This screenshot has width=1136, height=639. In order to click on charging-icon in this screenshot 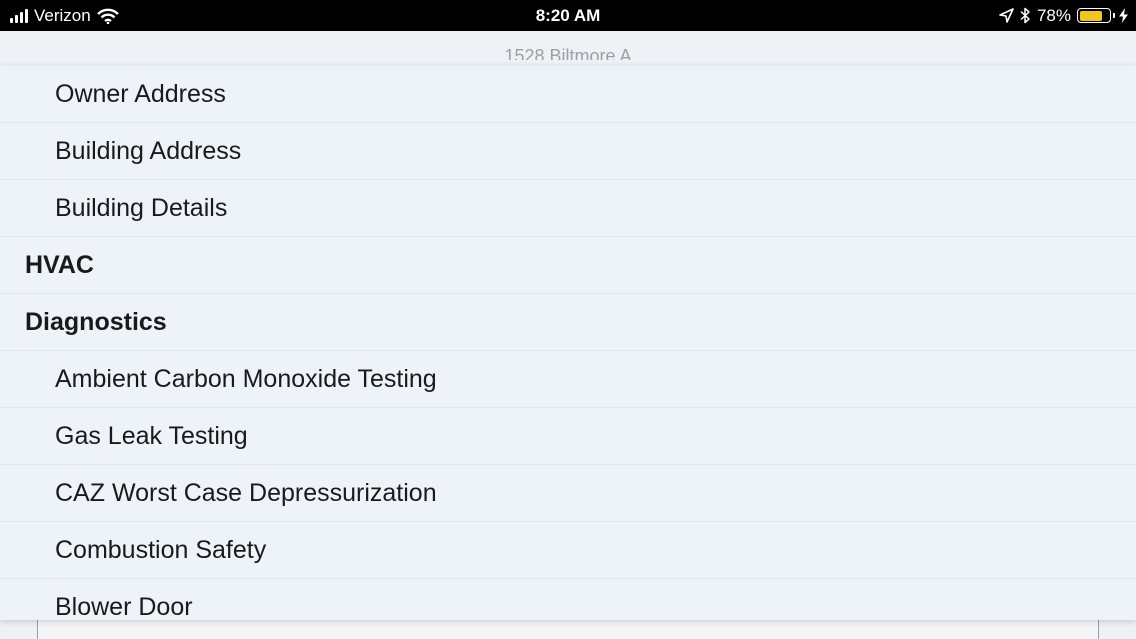, I will do `click(1123, 15)`.